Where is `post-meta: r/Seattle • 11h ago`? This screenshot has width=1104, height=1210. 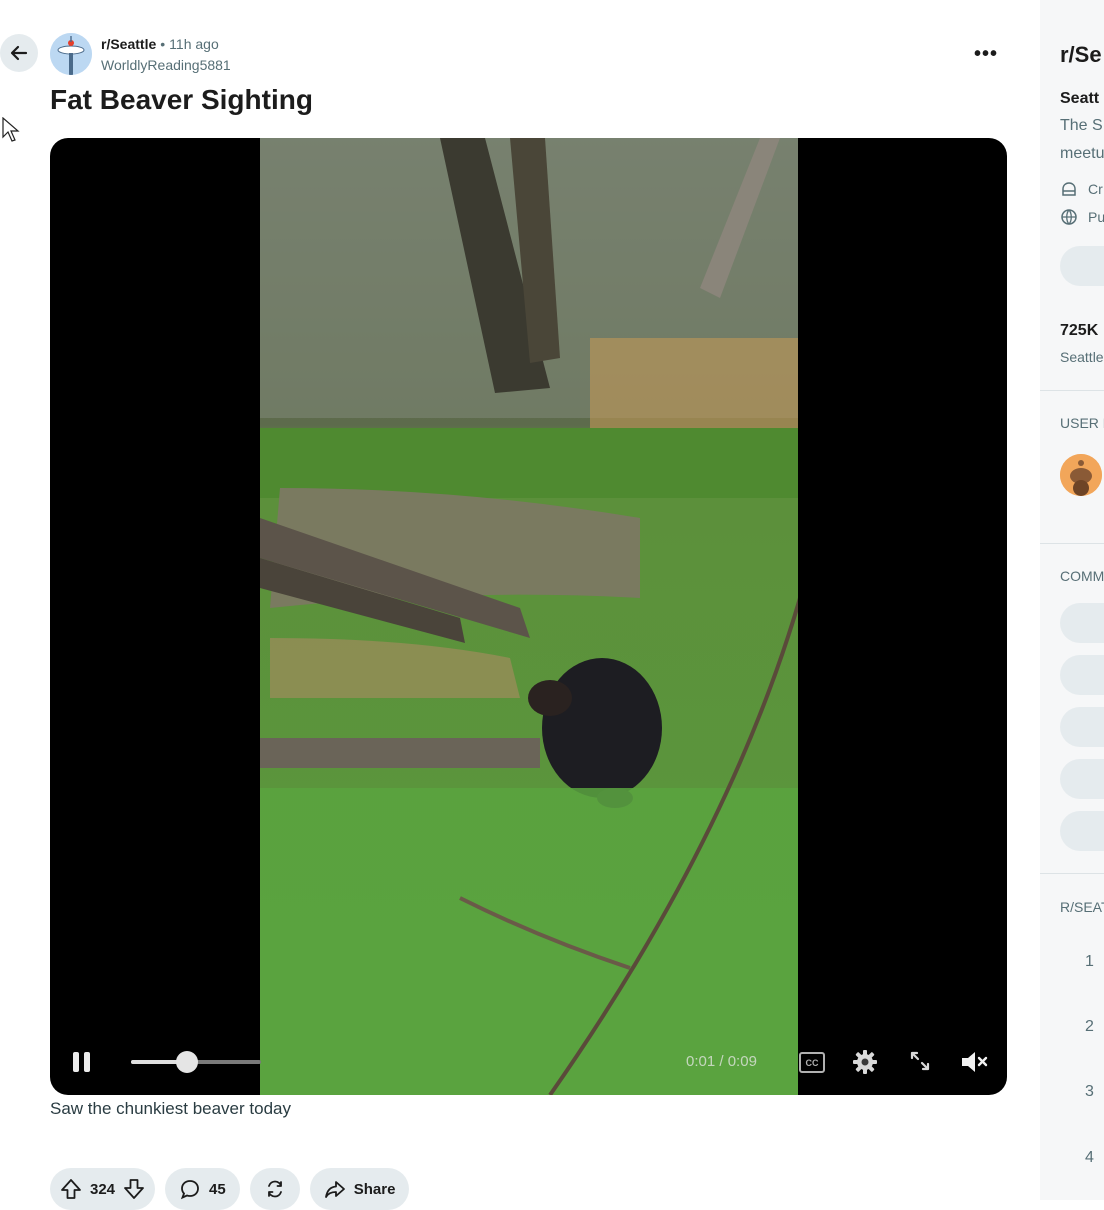 post-meta: r/Seattle • 11h ago is located at coordinates (160, 44).